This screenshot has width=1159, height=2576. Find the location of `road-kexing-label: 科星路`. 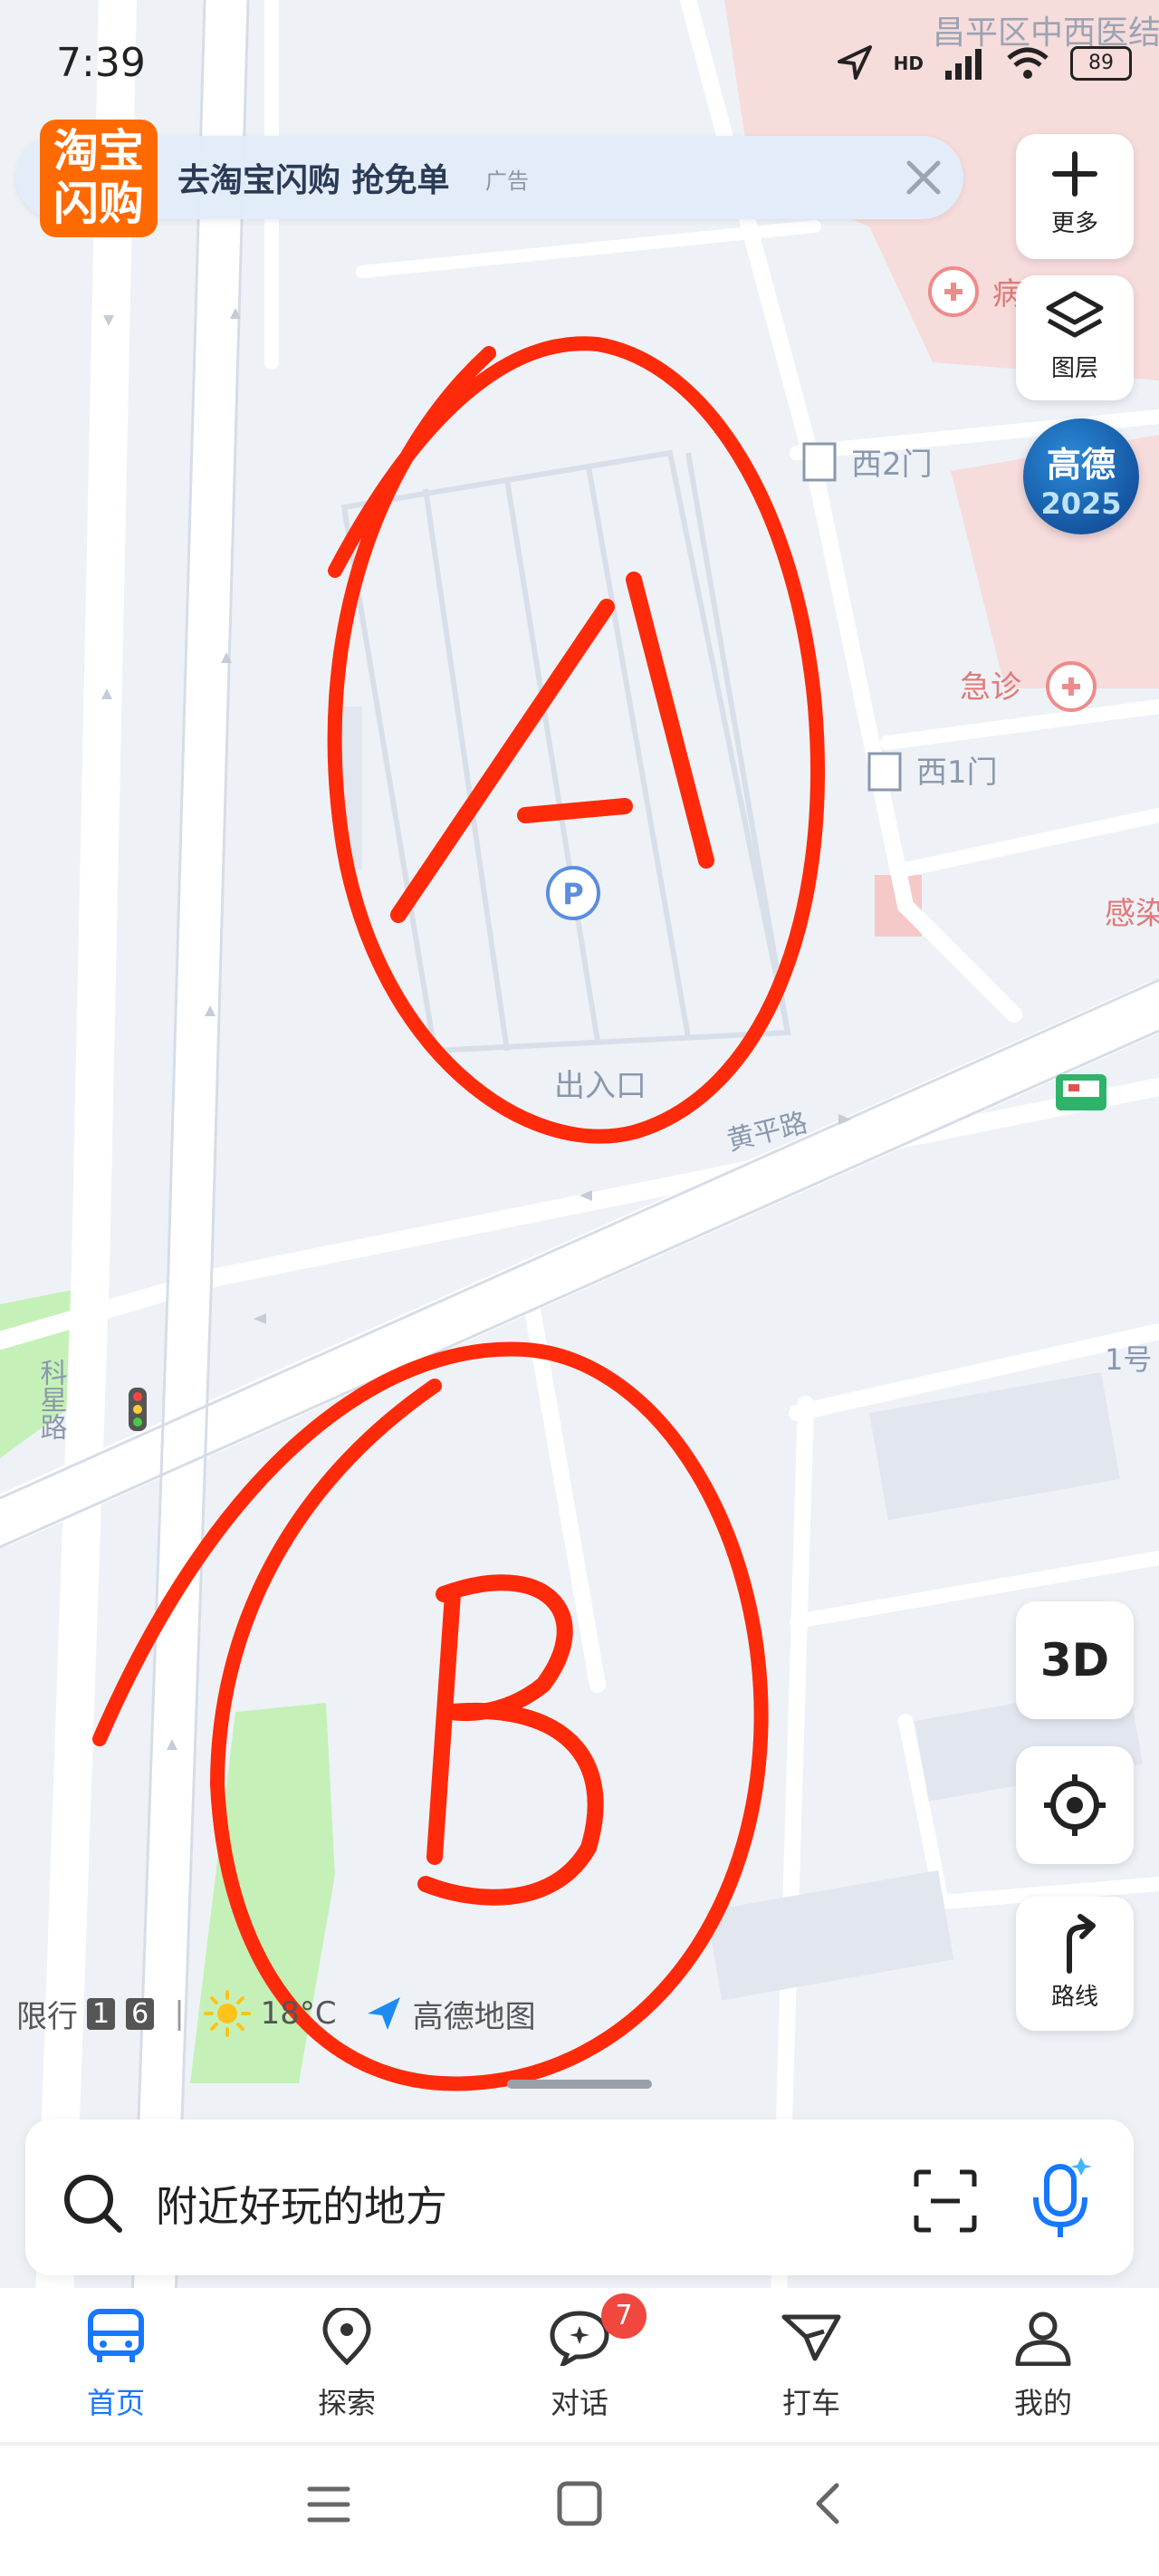

road-kexing-label: 科星路 is located at coordinates (51, 1399).